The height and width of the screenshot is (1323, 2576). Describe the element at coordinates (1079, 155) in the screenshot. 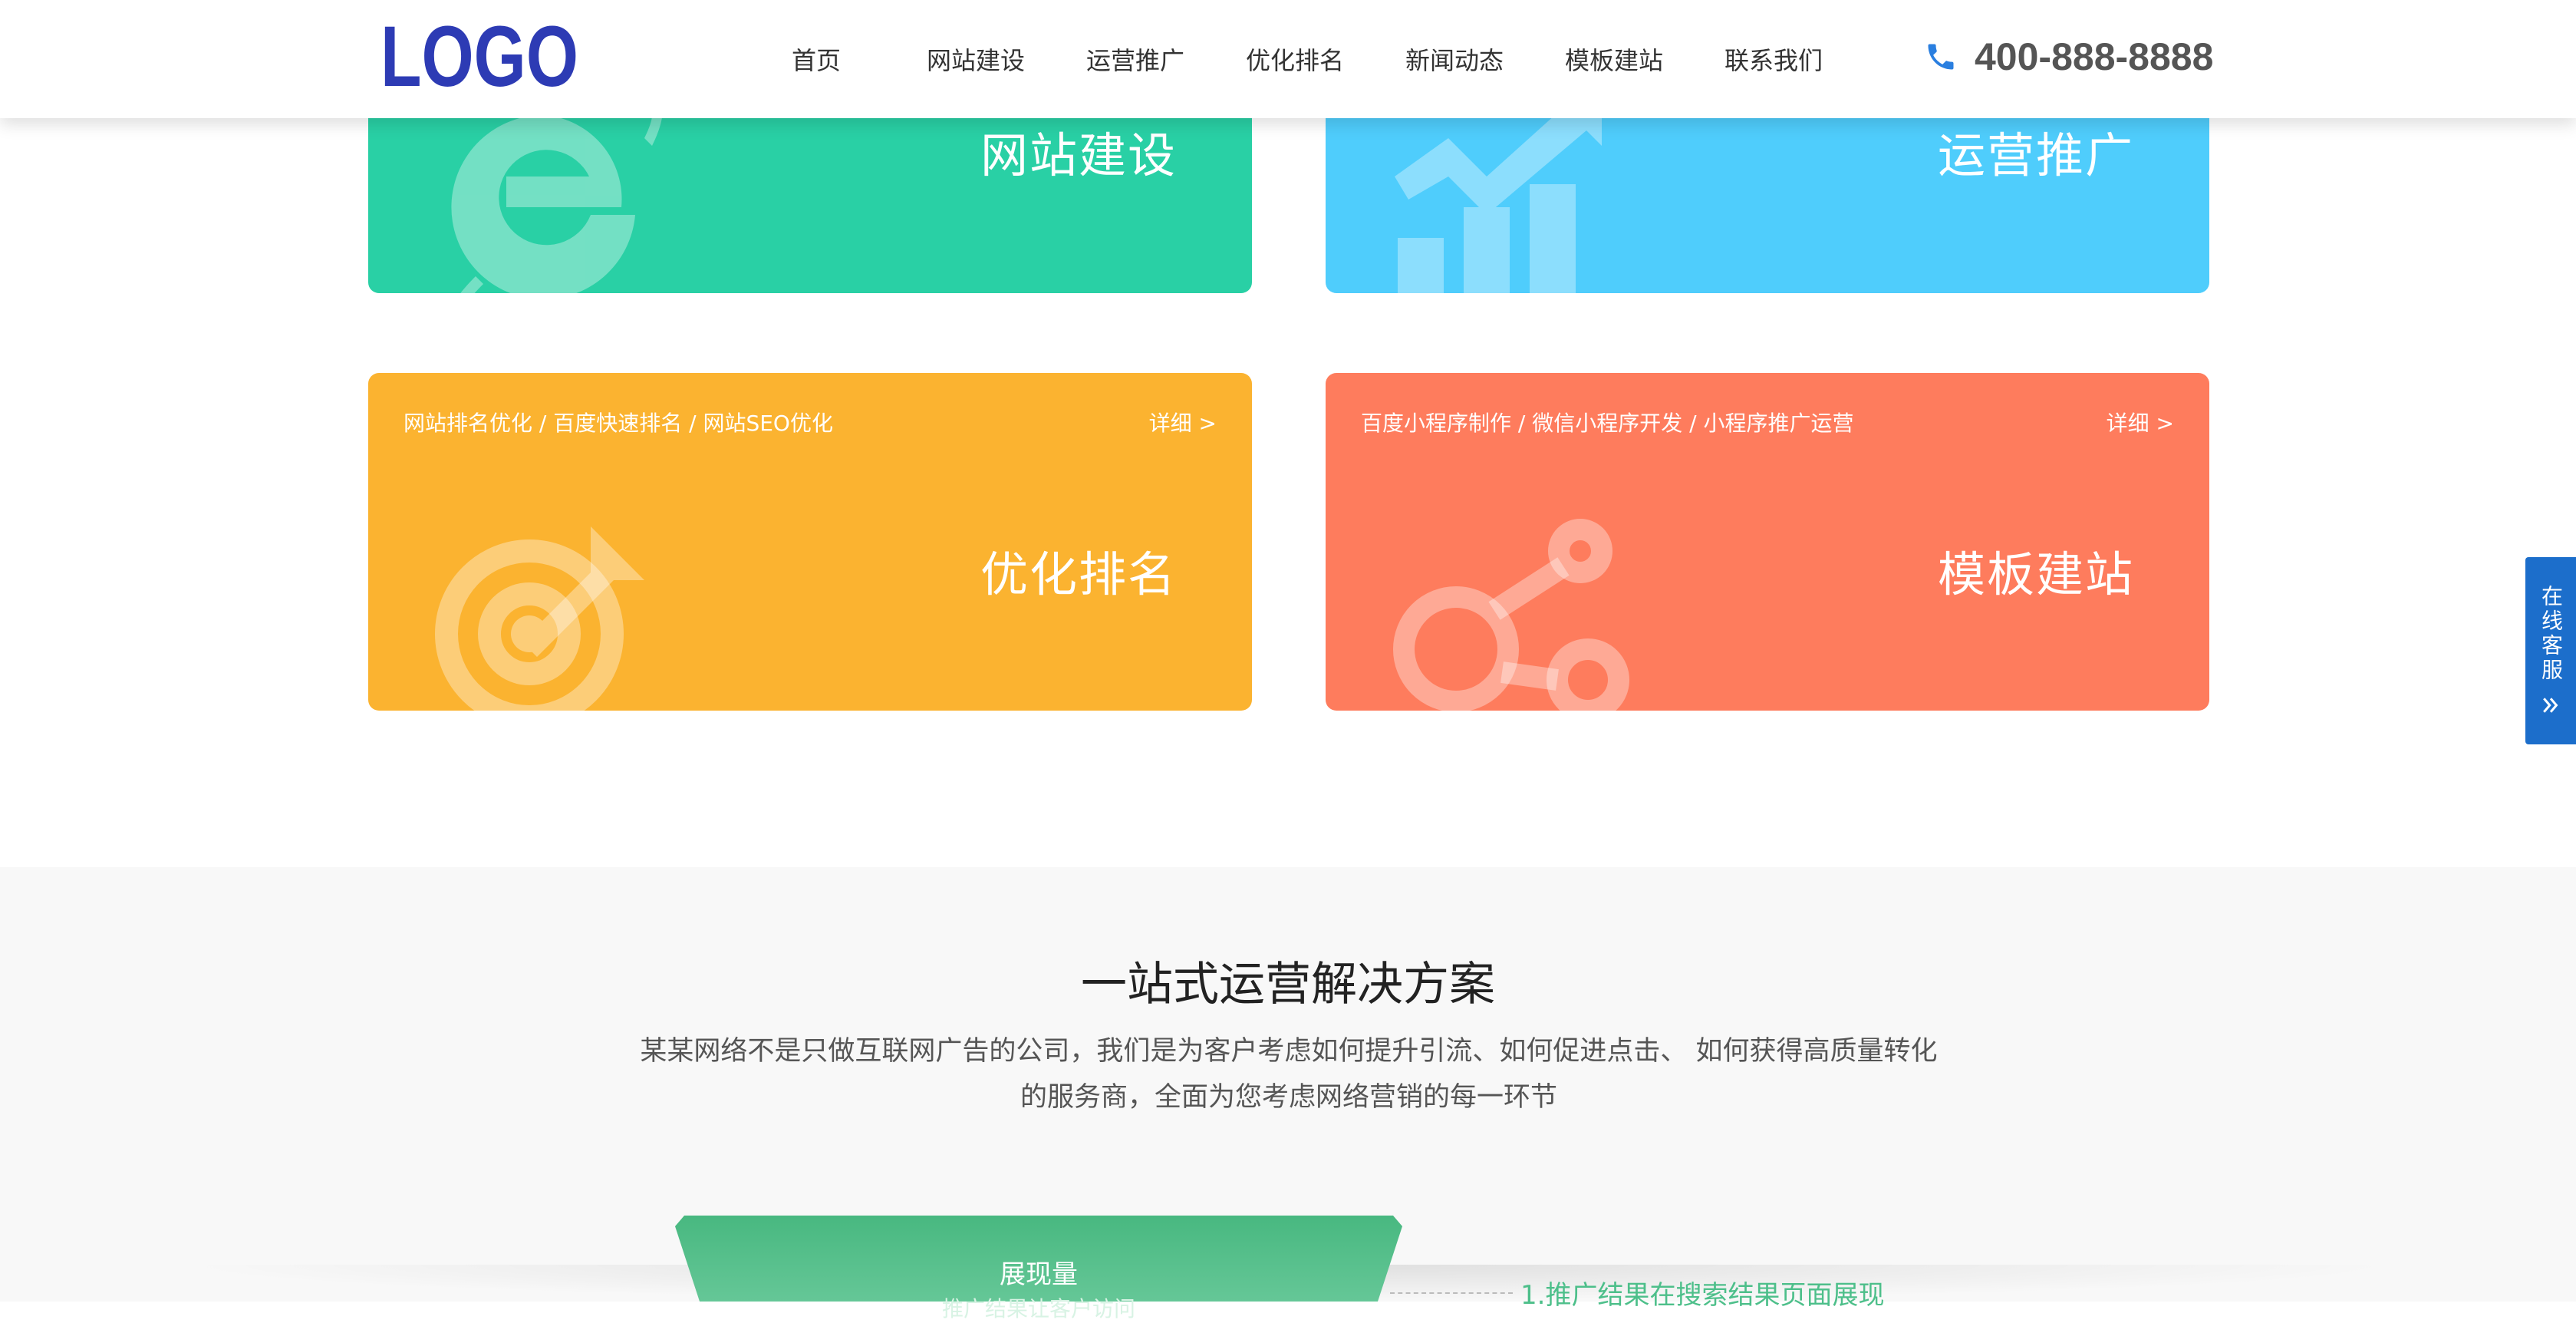

I see `card-title: 网站建设` at that location.